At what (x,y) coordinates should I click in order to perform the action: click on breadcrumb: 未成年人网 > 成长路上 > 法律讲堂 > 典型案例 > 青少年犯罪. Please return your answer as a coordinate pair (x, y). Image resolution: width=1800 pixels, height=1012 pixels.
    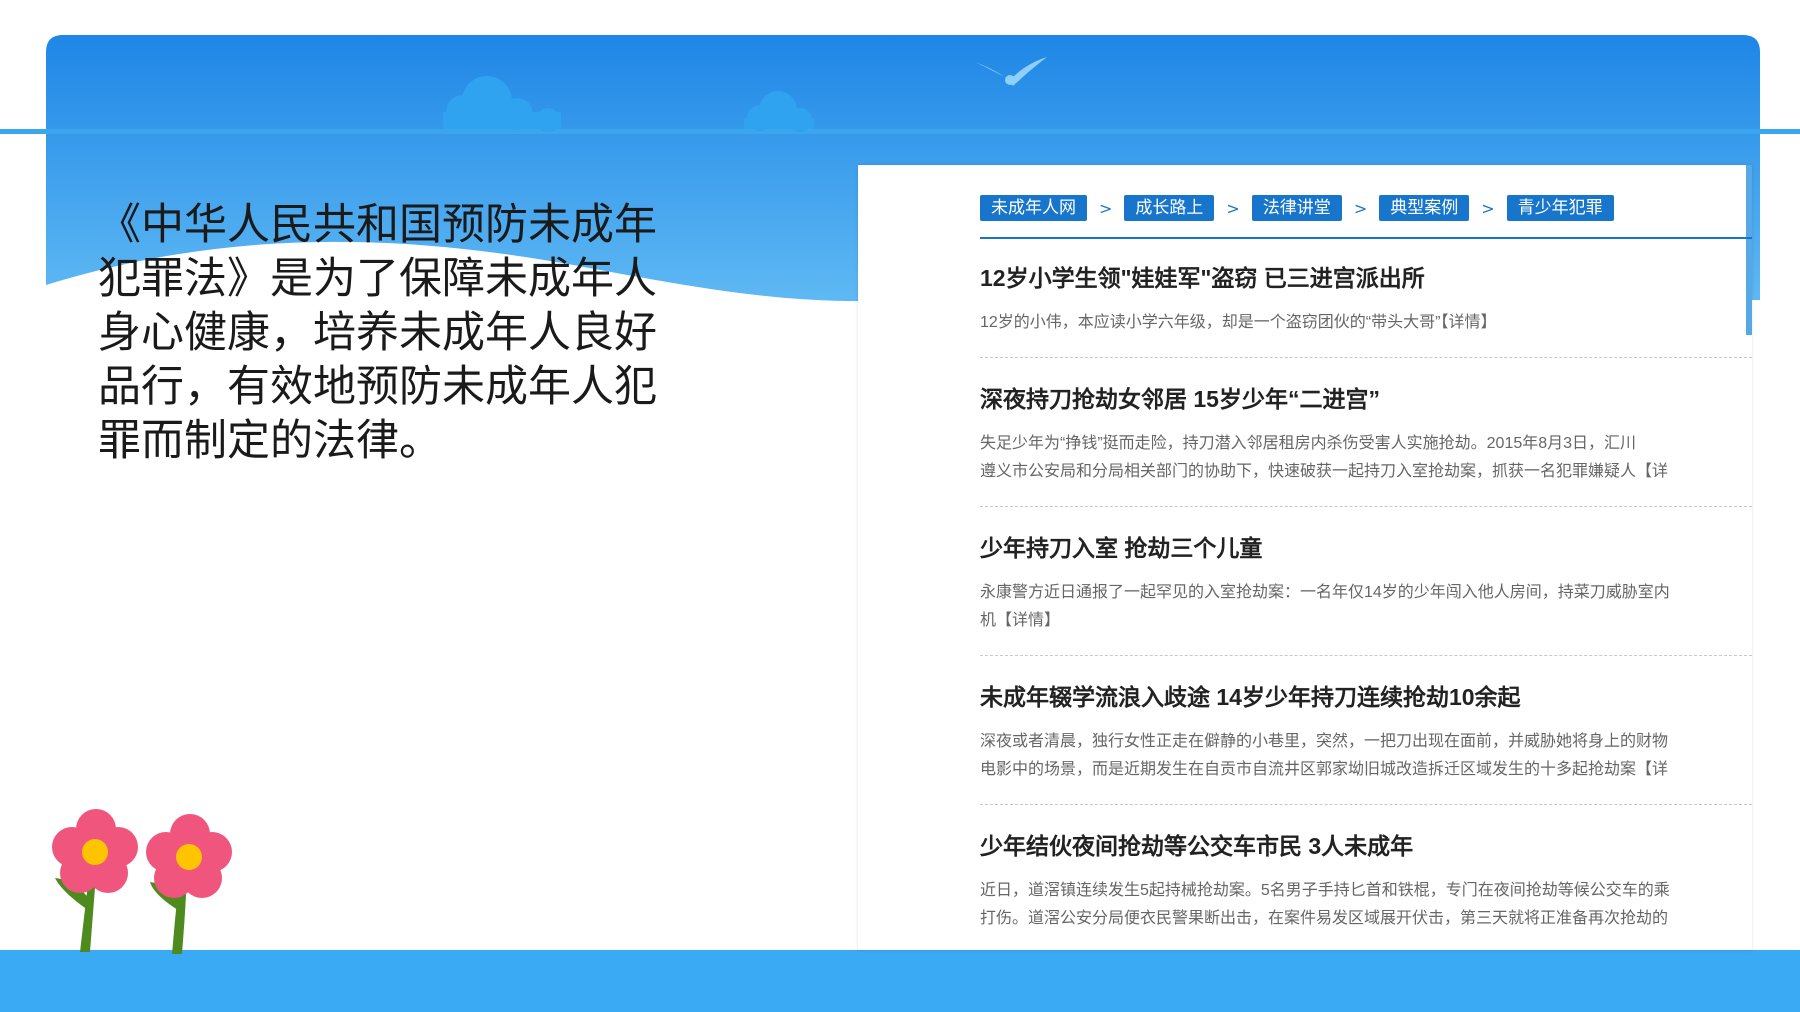
    Looking at the image, I should click on (1297, 208).